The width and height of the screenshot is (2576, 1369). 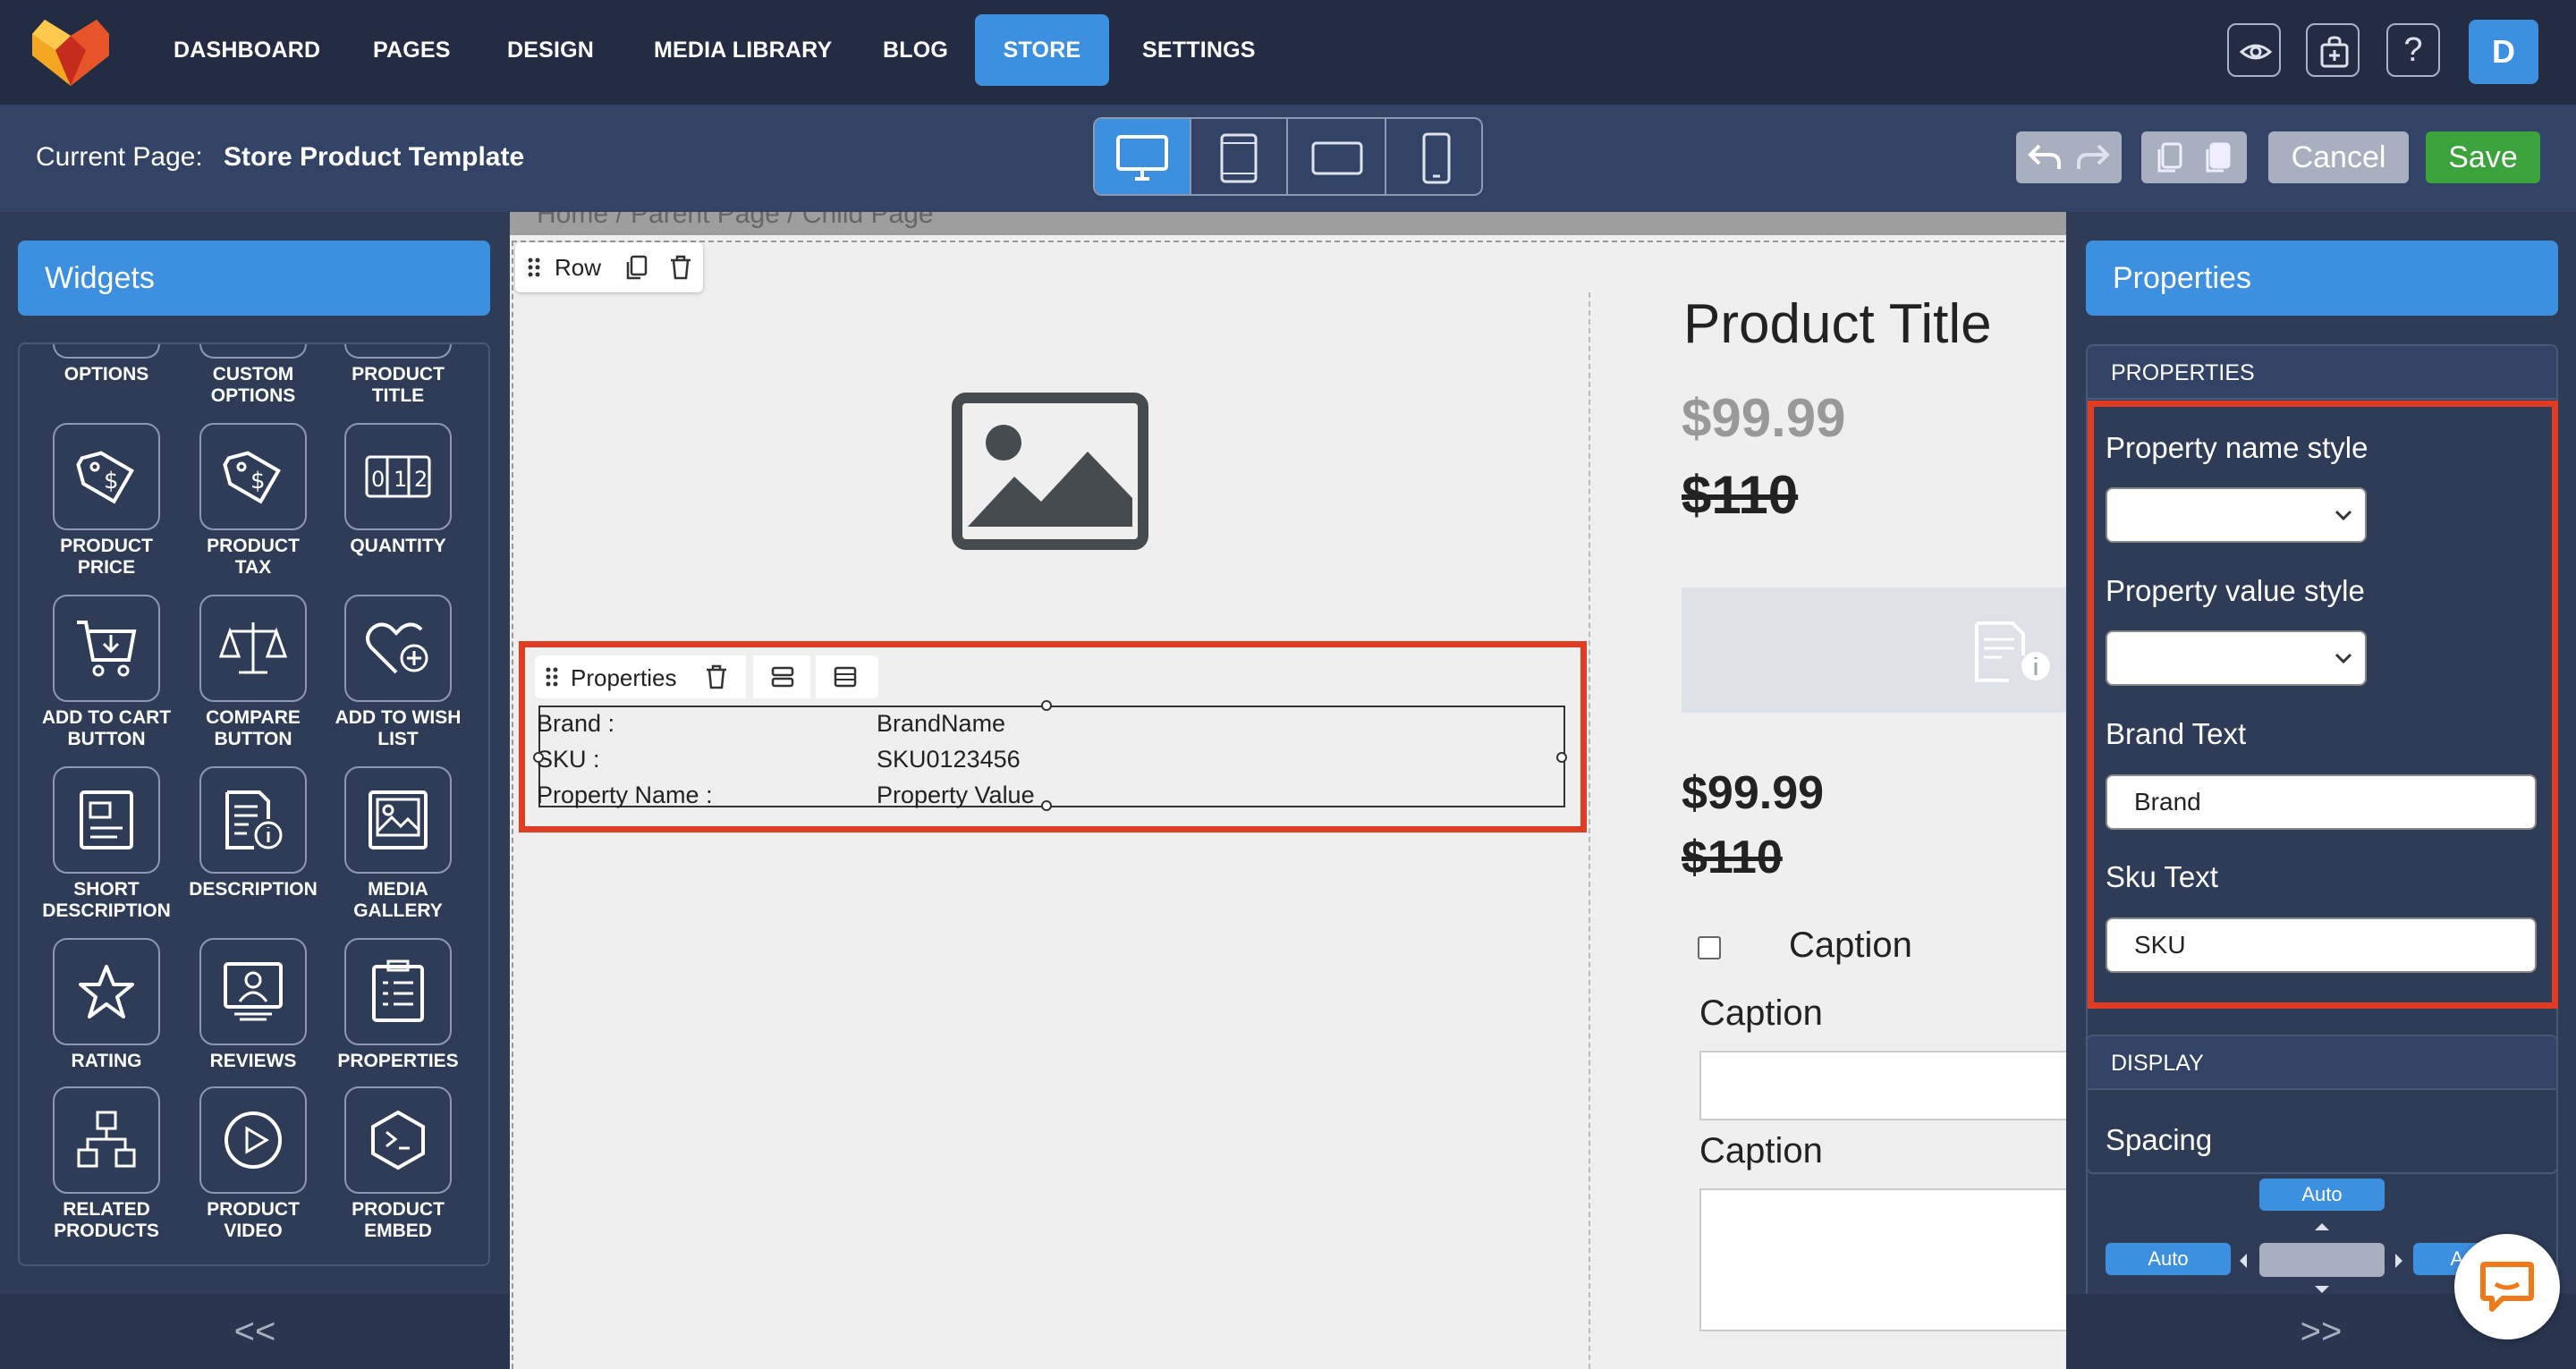 I want to click on widget-product-embed: PRODUCT EMBED, so click(x=398, y=1164).